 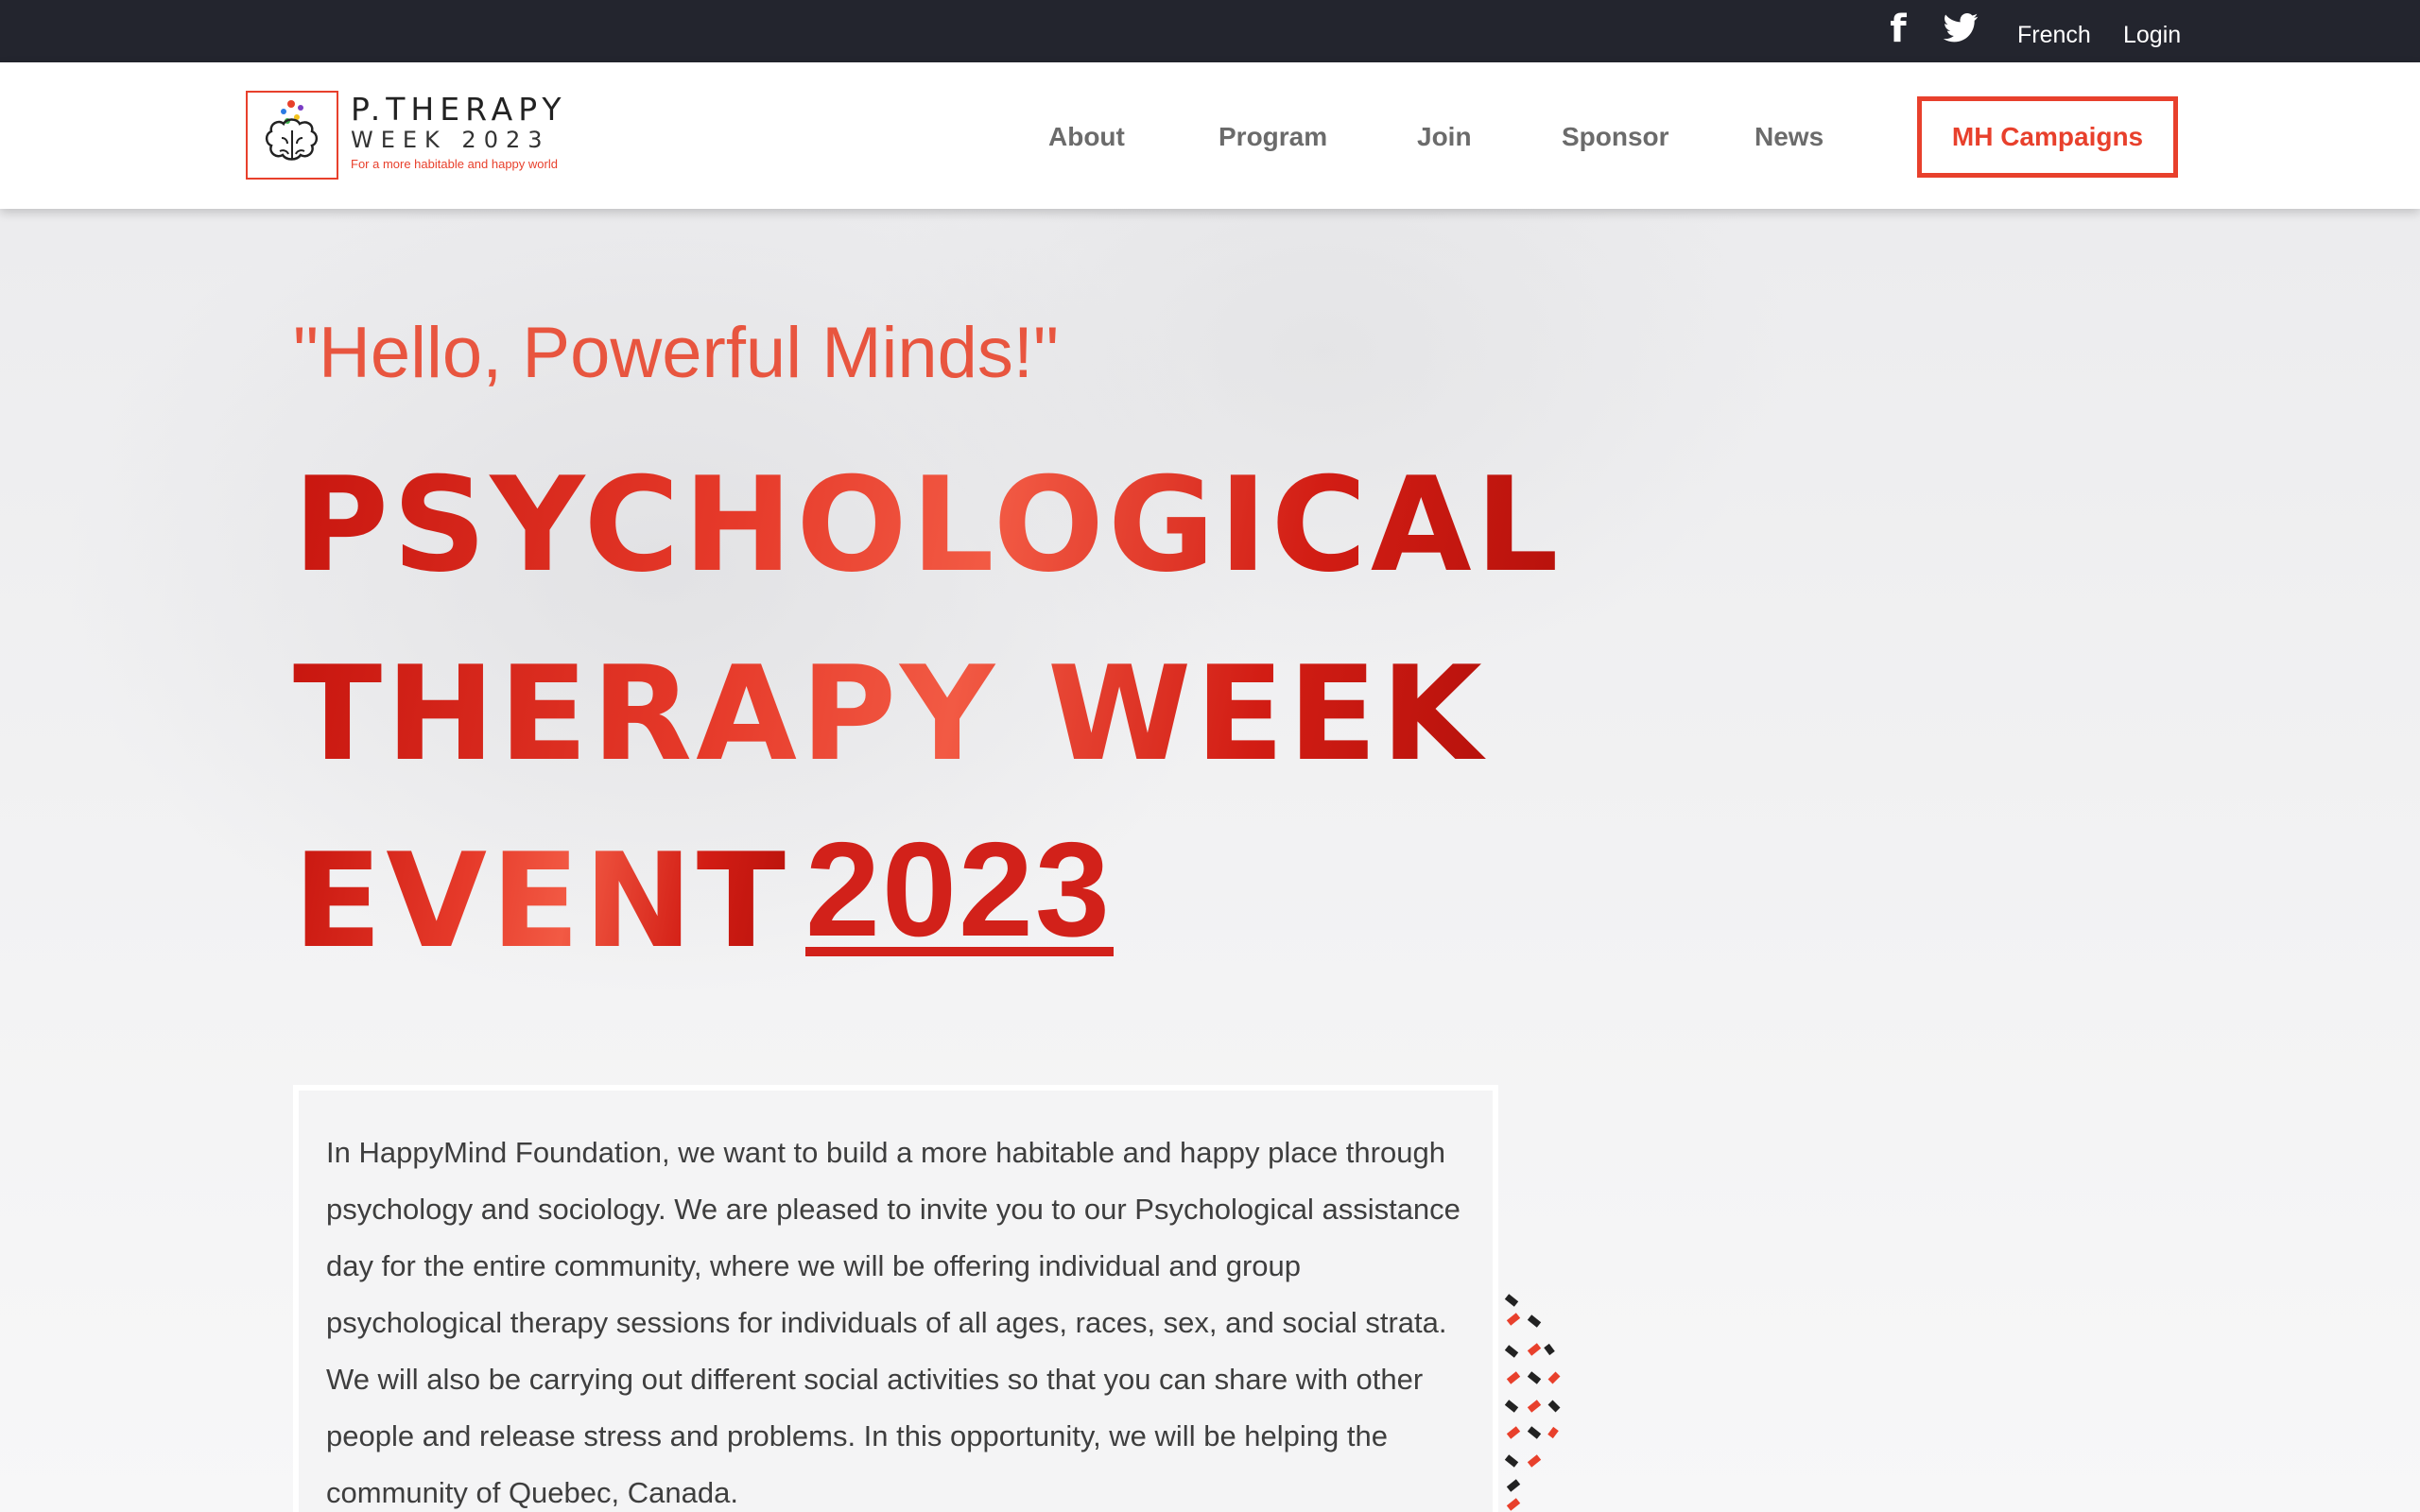 What do you see at coordinates (1210, 31) in the screenshot?
I see `top-bar: f French Login` at bounding box center [1210, 31].